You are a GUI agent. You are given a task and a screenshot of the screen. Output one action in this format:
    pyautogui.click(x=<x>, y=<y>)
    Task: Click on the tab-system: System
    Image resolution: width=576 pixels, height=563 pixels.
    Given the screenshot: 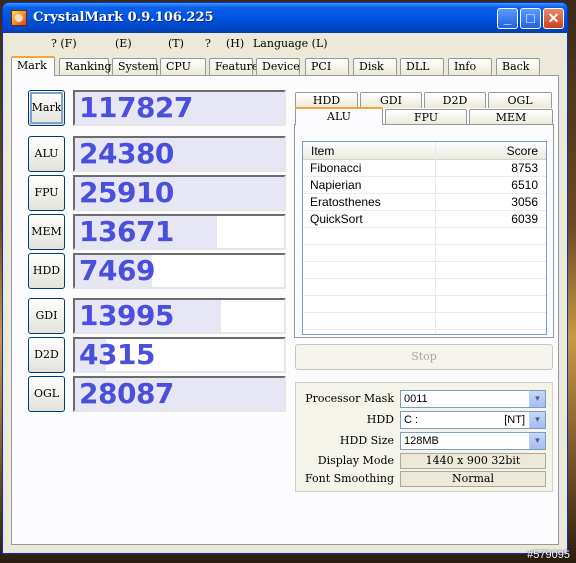 What is the action you would take?
    pyautogui.click(x=135, y=66)
    